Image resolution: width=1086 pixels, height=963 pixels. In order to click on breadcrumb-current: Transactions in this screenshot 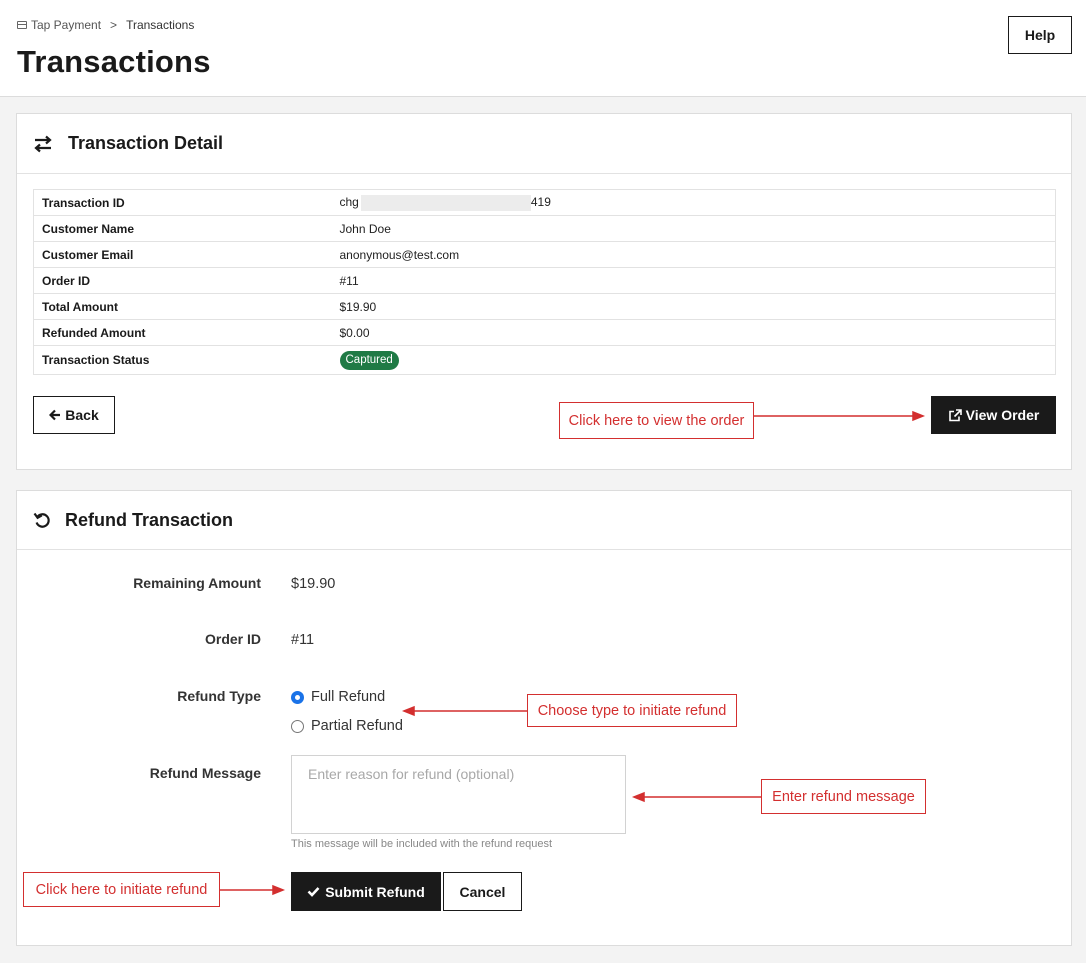, I will do `click(160, 25)`.